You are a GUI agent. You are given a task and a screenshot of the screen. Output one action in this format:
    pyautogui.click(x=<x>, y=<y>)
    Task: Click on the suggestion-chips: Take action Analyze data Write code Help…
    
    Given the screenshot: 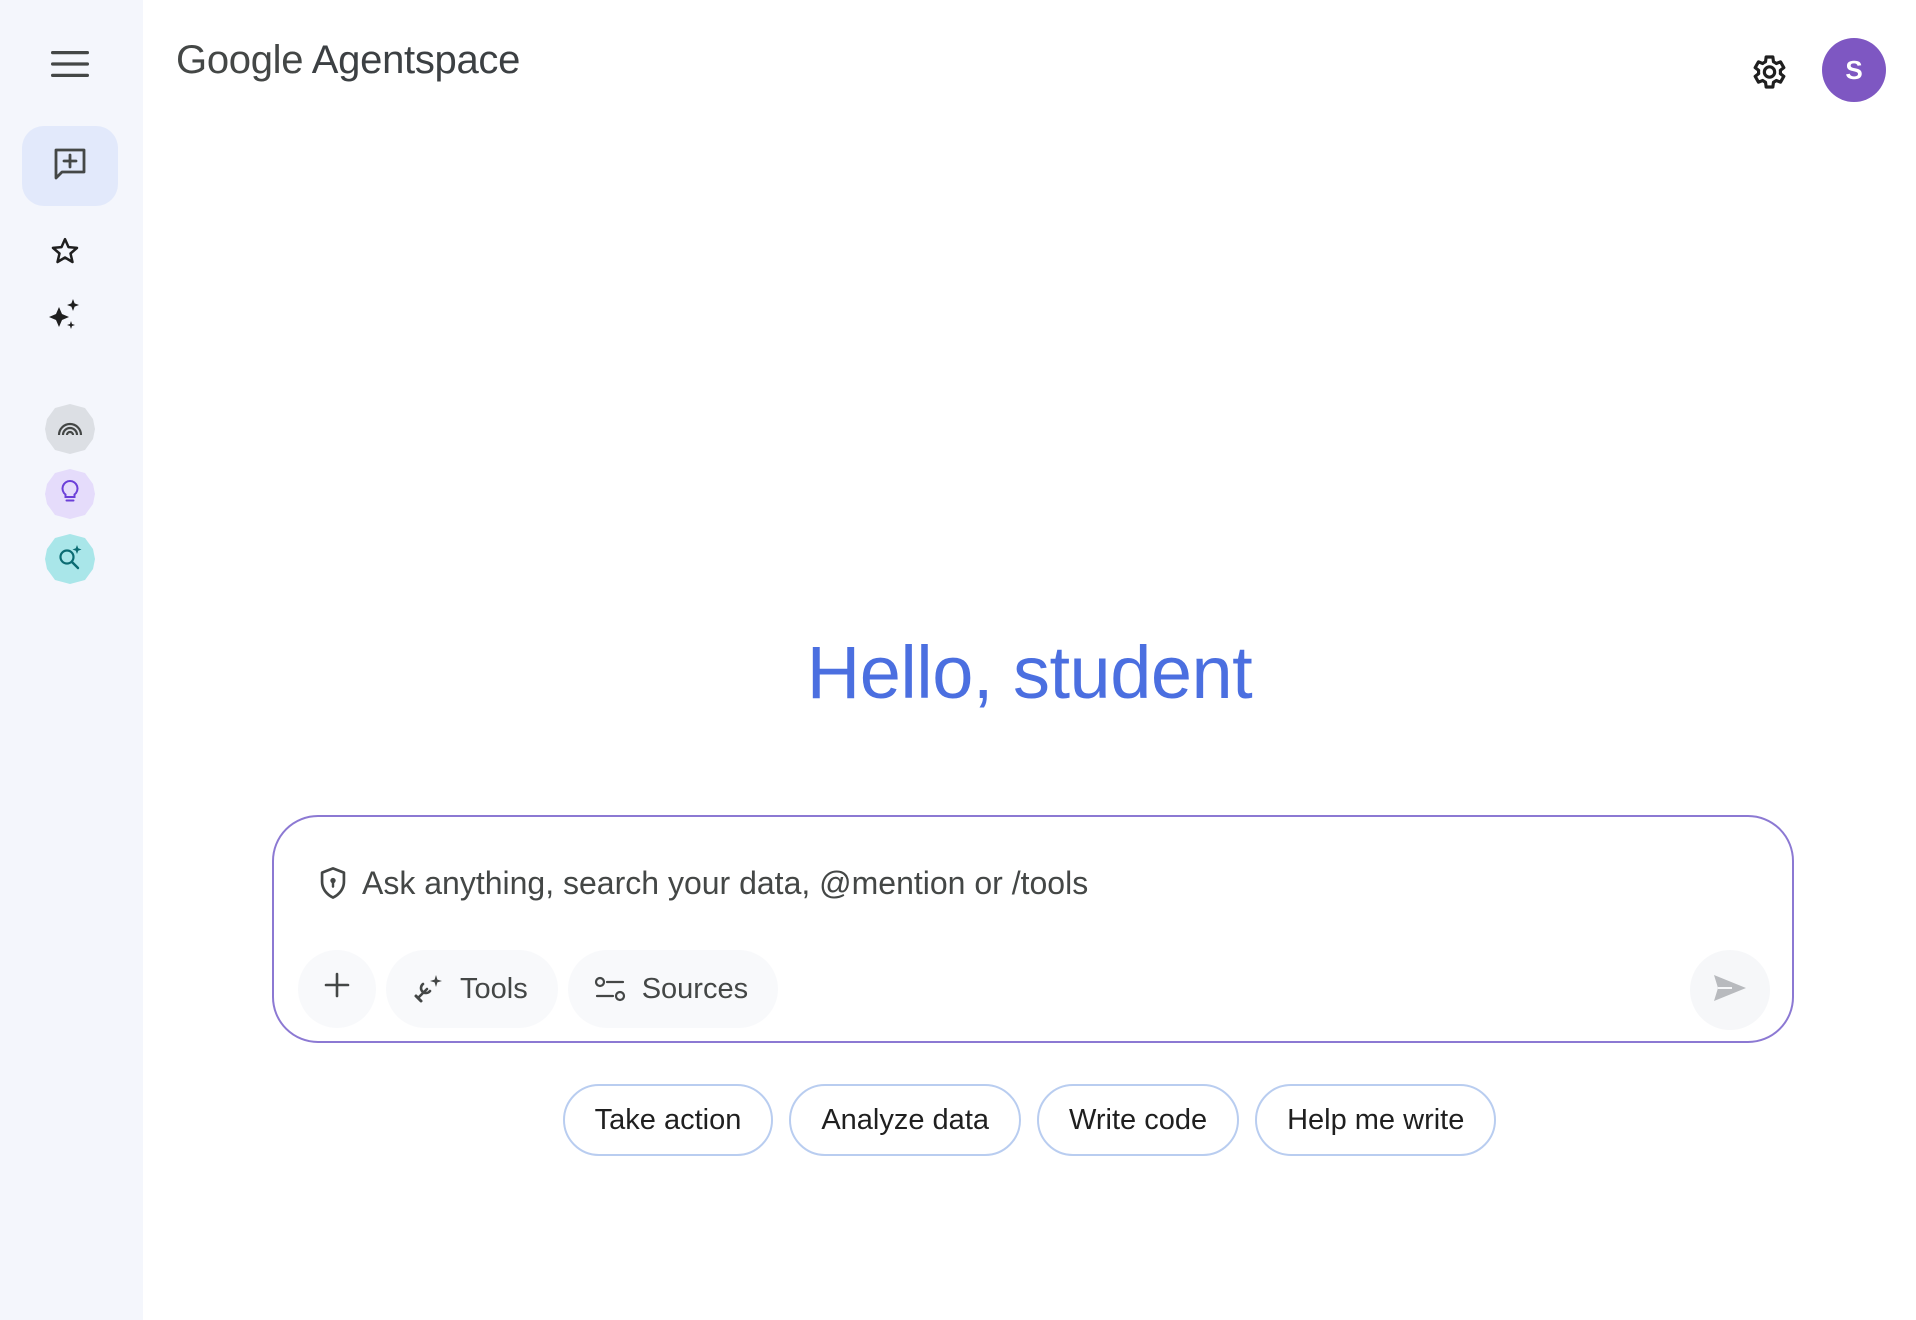 What is the action you would take?
    pyautogui.click(x=1029, y=1120)
    